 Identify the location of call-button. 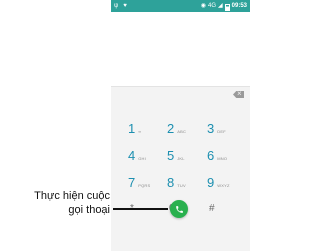
(179, 209).